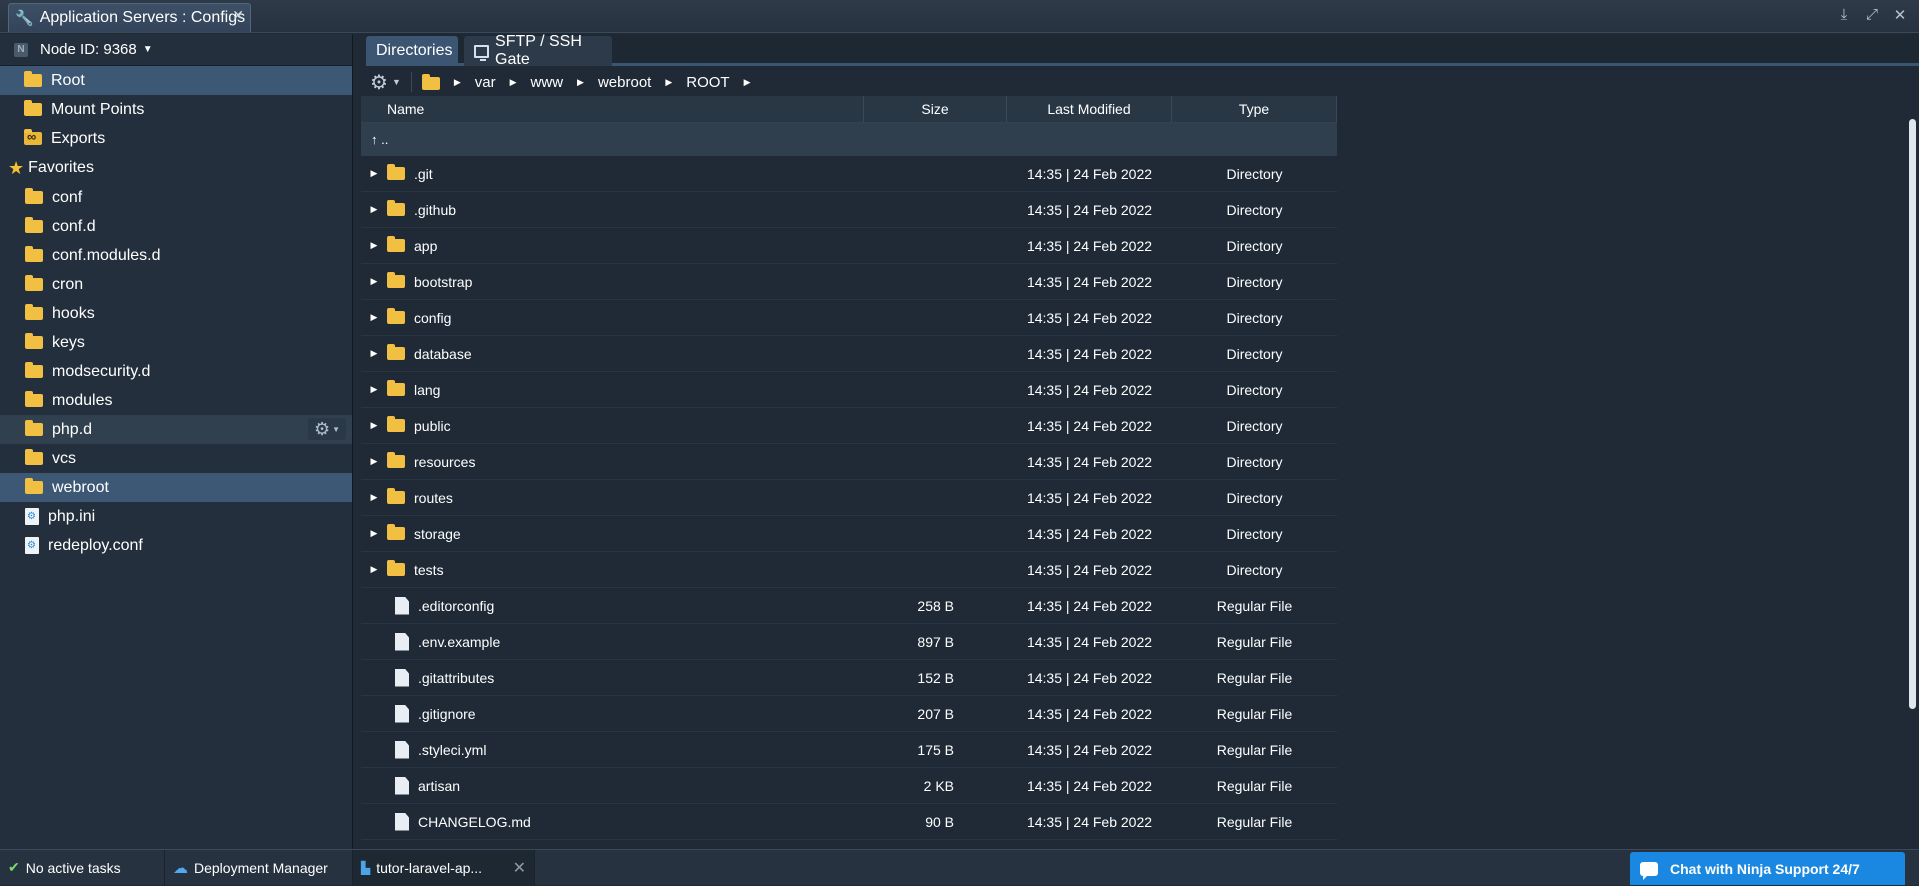 The height and width of the screenshot is (886, 1919). I want to click on sidebar-item-webroot: webroot, so click(176, 487).